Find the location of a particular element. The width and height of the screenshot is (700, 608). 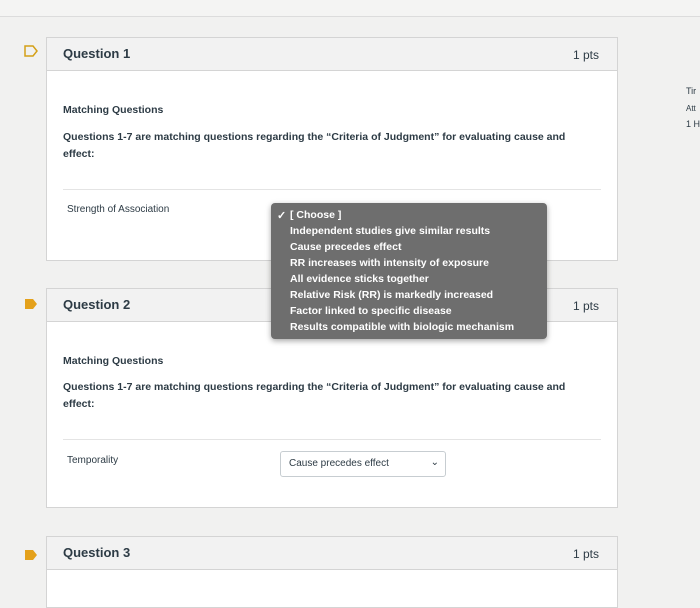

question-title: Question 1 is located at coordinates (97, 53).